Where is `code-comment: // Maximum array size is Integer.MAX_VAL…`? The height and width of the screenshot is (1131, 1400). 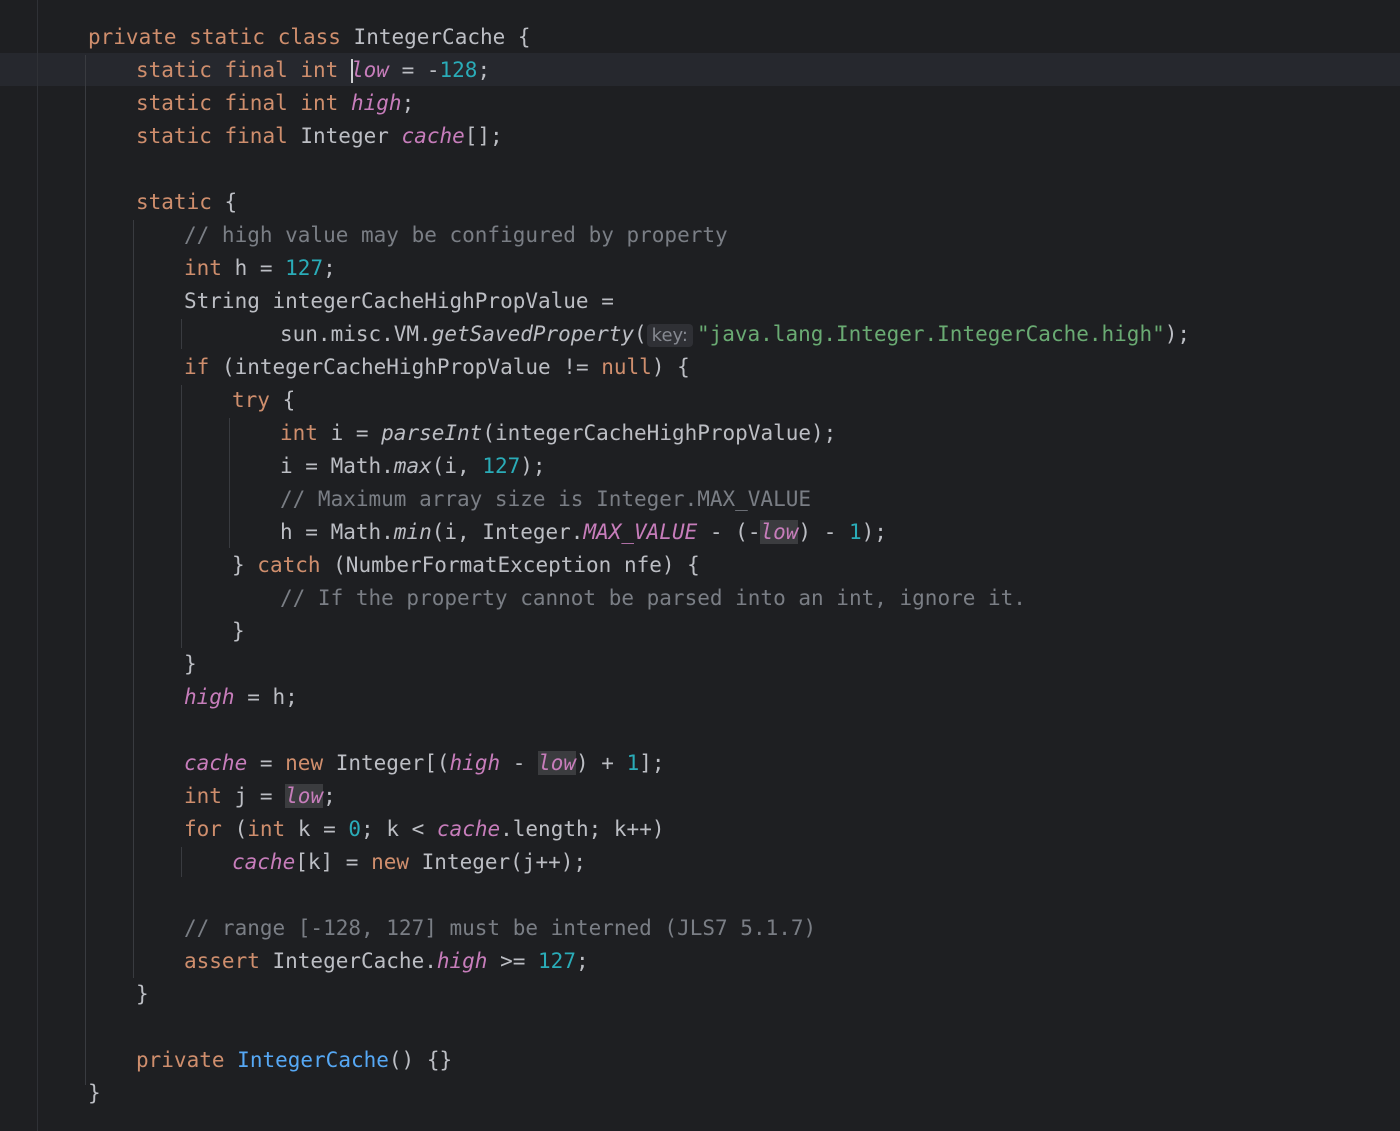 code-comment: // Maximum array size is Integer.MAX_VAL… is located at coordinates (546, 499).